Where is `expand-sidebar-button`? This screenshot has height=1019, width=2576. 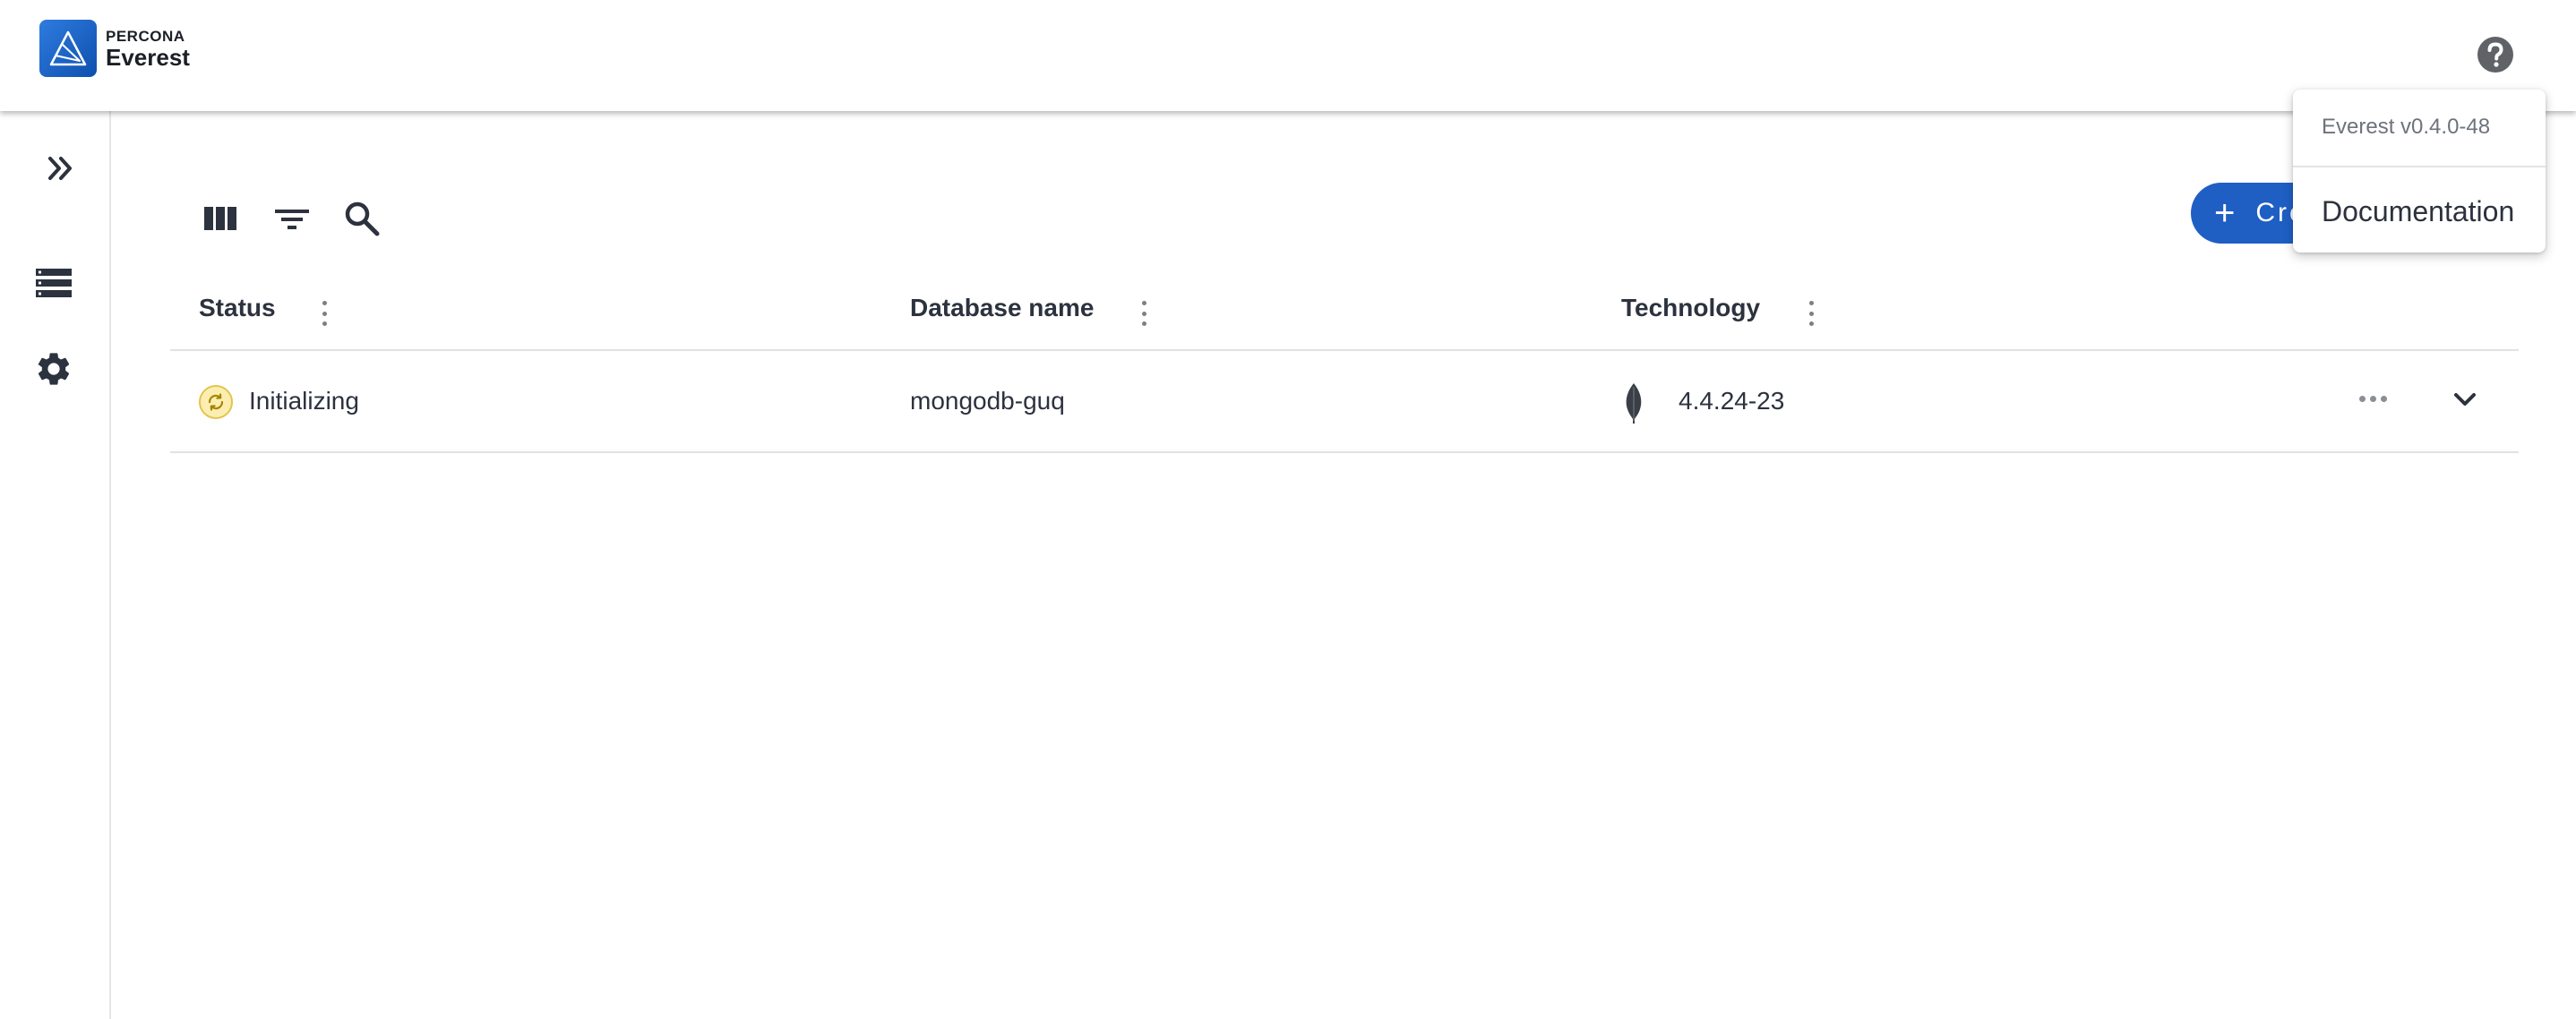 expand-sidebar-button is located at coordinates (60, 169).